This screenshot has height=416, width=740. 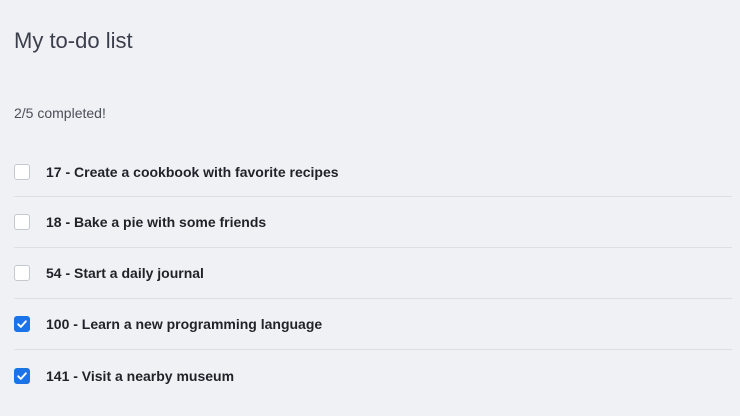 I want to click on todo-label: 141 - Visit a nearby museum, so click(x=140, y=375).